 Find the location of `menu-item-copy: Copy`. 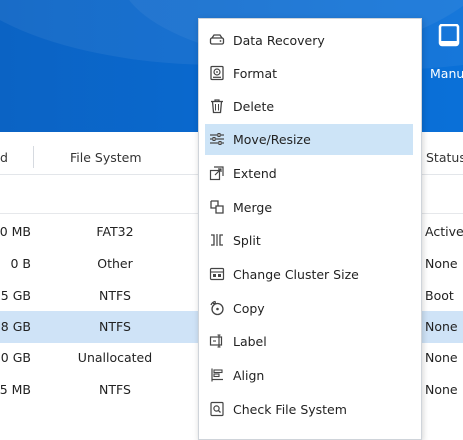

menu-item-copy: Copy is located at coordinates (309, 308).